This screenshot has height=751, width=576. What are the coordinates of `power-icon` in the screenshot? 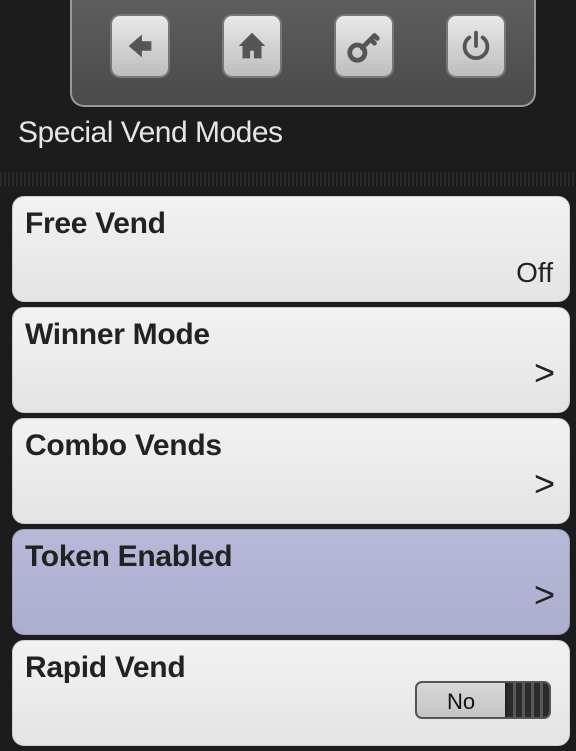 It's located at (476, 45).